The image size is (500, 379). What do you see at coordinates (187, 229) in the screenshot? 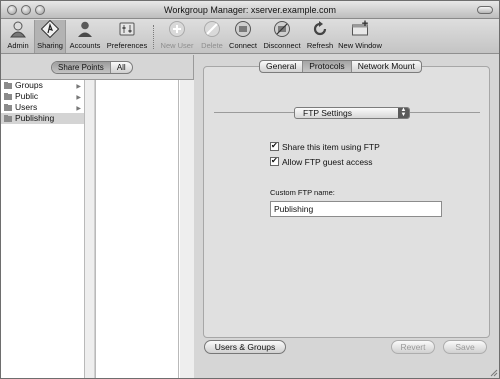
I see `browser-scrollbar` at bounding box center [187, 229].